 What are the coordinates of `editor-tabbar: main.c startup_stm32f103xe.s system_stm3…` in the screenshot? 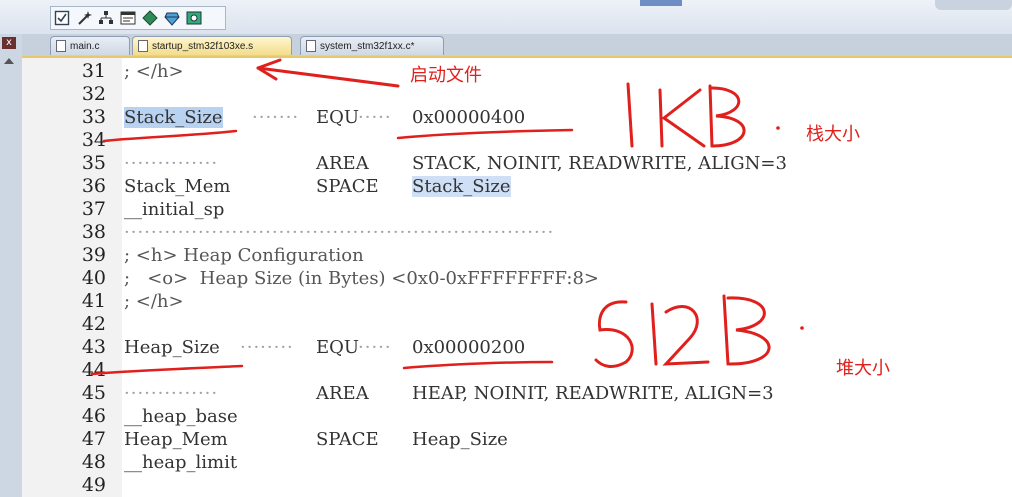 It's located at (517, 46).